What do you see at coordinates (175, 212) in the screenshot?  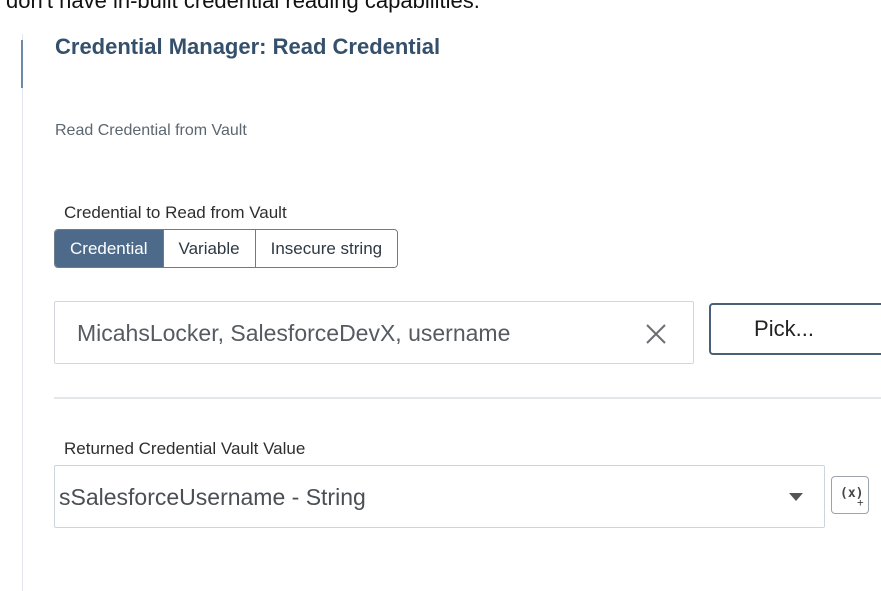 I see `credential-source-label: Credential to Read from Vault` at bounding box center [175, 212].